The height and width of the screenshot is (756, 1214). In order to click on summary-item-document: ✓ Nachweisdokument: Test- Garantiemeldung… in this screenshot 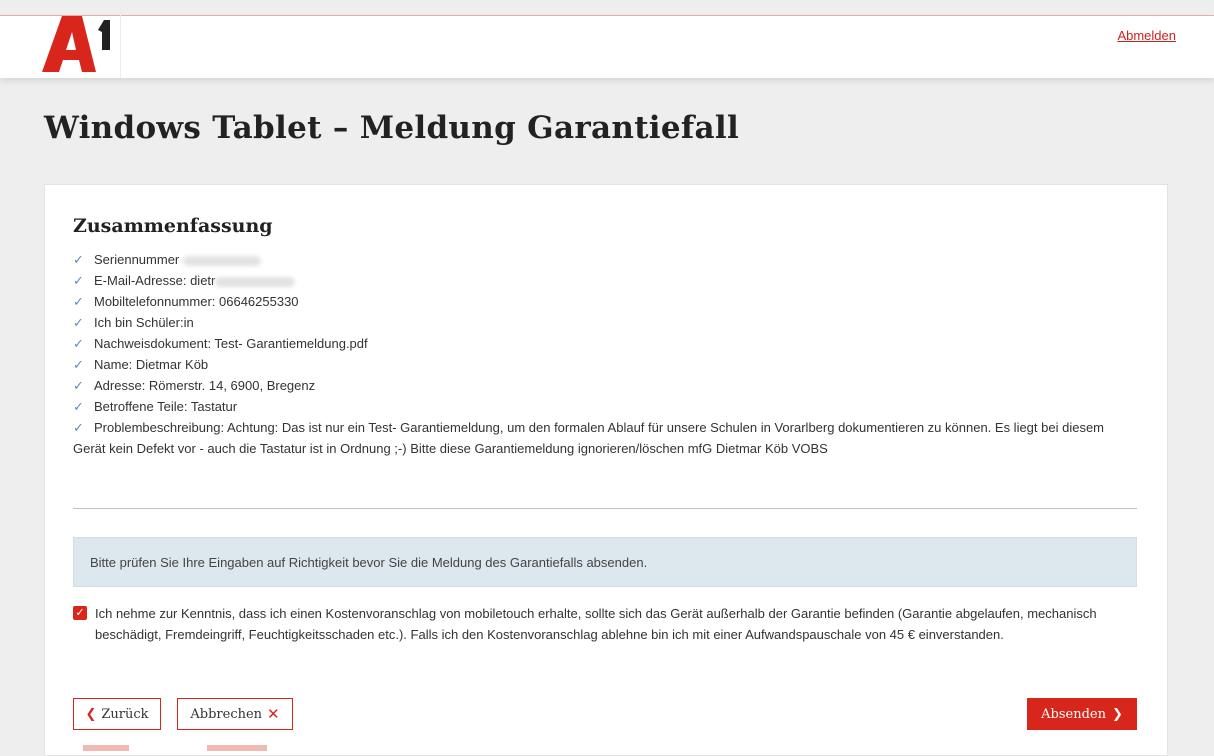, I will do `click(605, 343)`.